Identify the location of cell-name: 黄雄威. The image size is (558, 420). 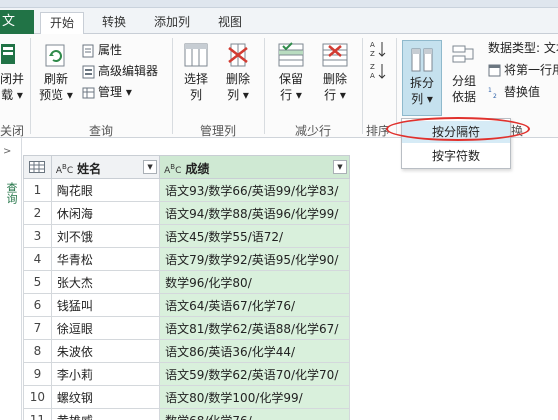
(105, 414).